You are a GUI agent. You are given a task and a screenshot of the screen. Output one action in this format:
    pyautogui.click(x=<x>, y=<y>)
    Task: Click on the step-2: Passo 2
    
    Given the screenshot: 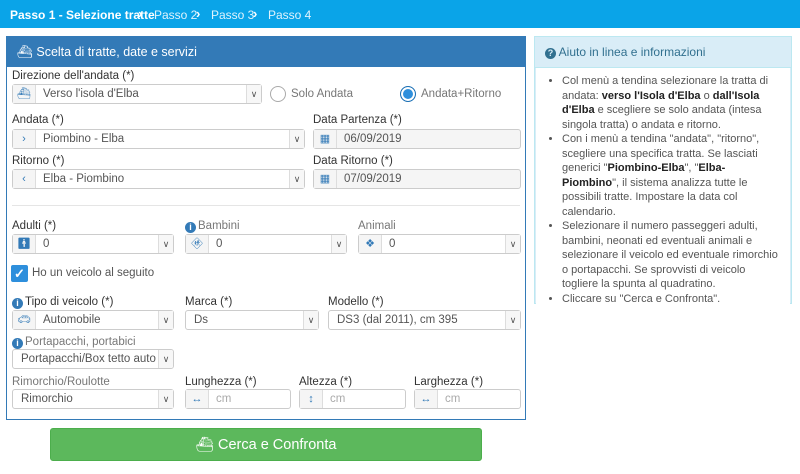 What is the action you would take?
    pyautogui.click(x=175, y=14)
    